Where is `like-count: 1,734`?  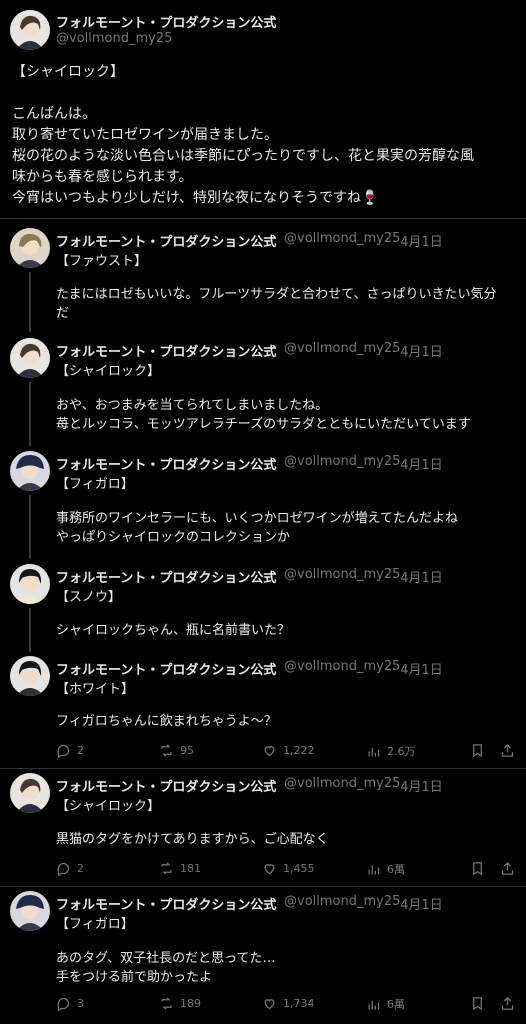 like-count: 1,734 is located at coordinates (299, 1003).